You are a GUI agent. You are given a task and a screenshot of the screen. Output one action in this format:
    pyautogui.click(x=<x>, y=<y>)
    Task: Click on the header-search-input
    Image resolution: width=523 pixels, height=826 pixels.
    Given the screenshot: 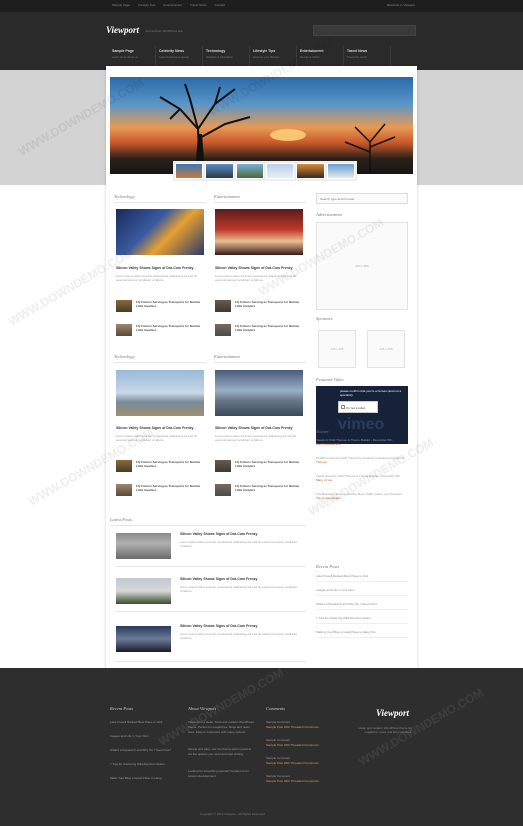 What is the action you would take?
    pyautogui.click(x=364, y=30)
    